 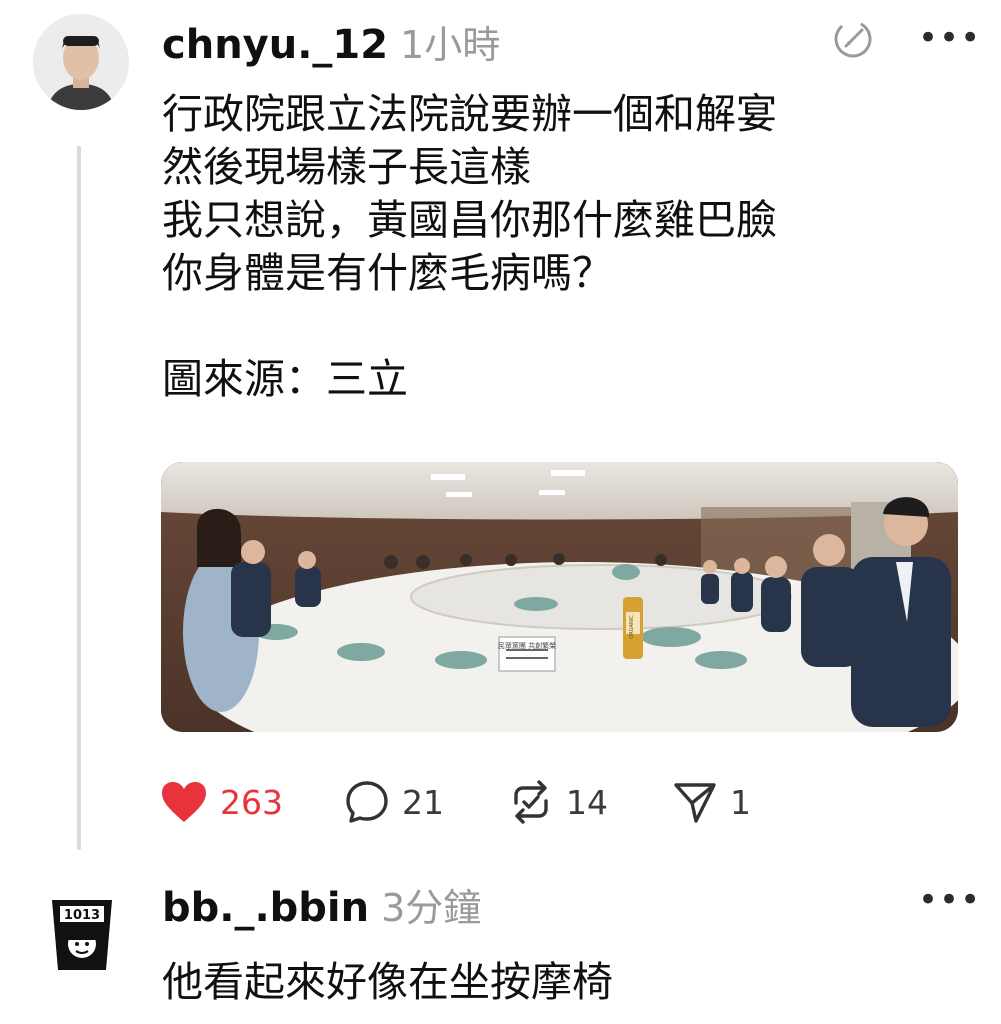 I want to click on repost-icon, so click(x=531, y=802).